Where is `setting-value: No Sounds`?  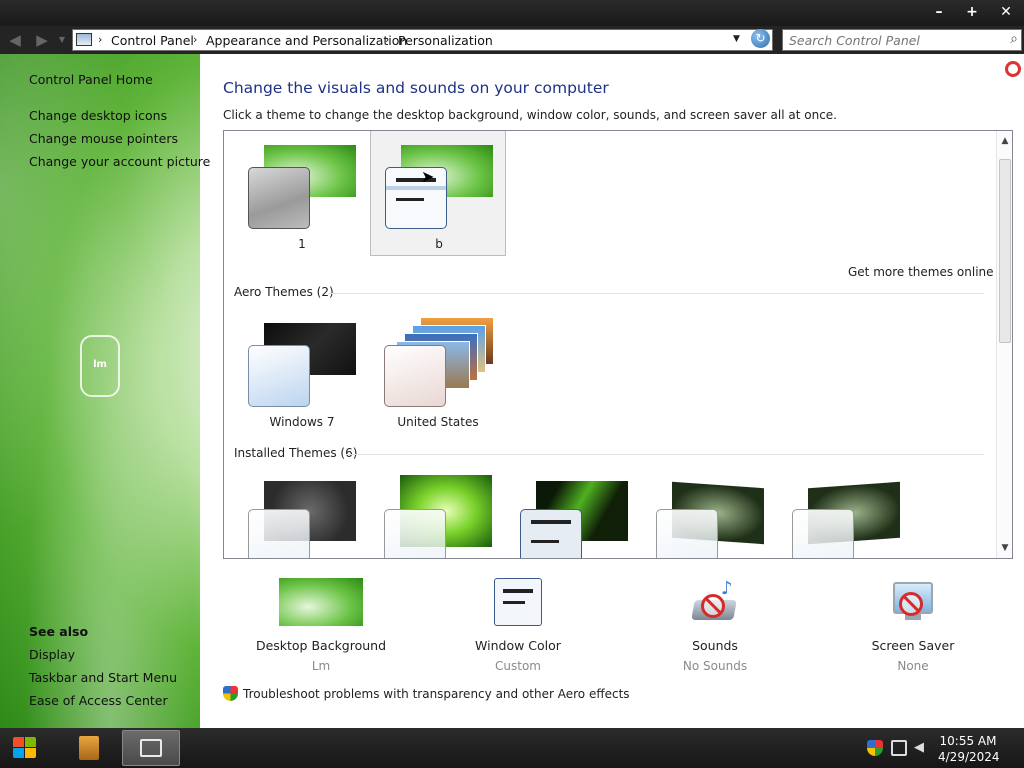
setting-value: No Sounds is located at coordinates (715, 666).